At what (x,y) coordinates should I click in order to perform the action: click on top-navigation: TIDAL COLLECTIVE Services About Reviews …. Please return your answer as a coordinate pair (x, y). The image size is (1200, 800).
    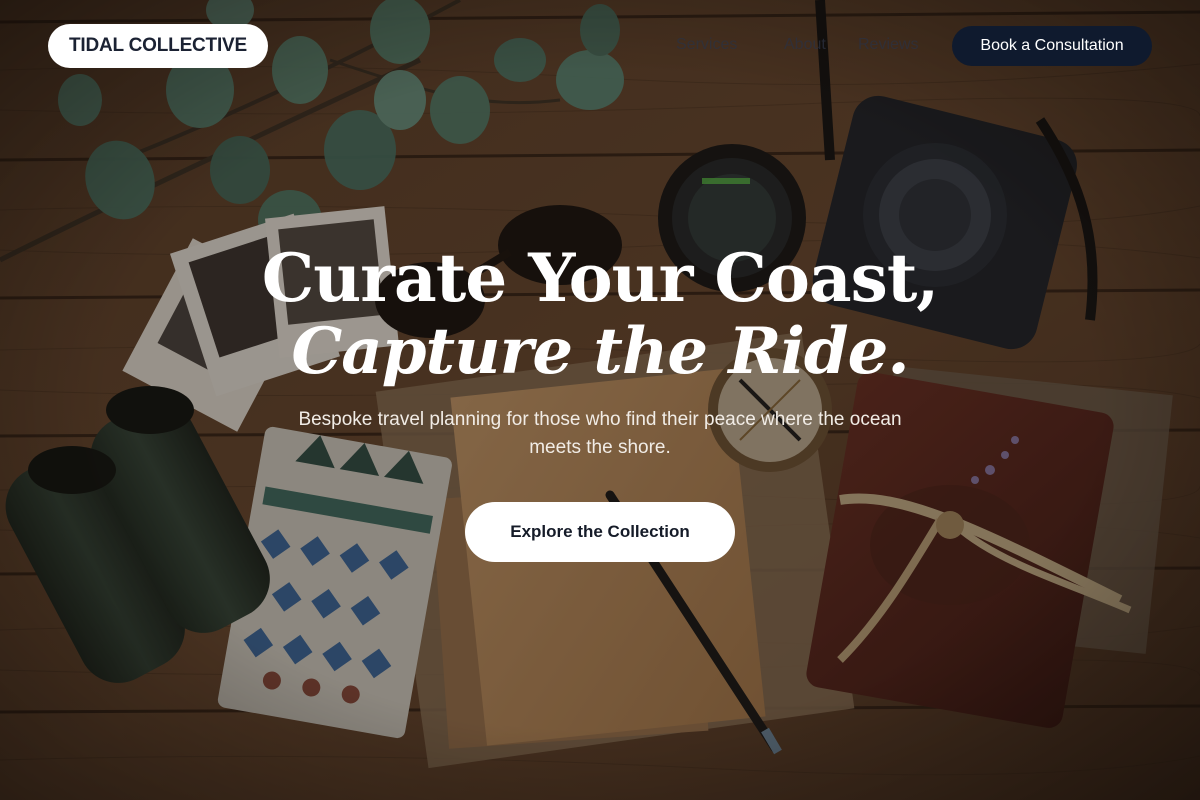
    Looking at the image, I should click on (600, 46).